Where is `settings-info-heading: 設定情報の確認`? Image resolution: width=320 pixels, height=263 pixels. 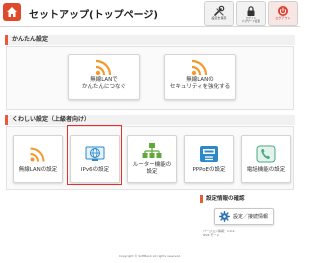
settings-info-heading: 設定情報の確認 is located at coordinates (222, 199).